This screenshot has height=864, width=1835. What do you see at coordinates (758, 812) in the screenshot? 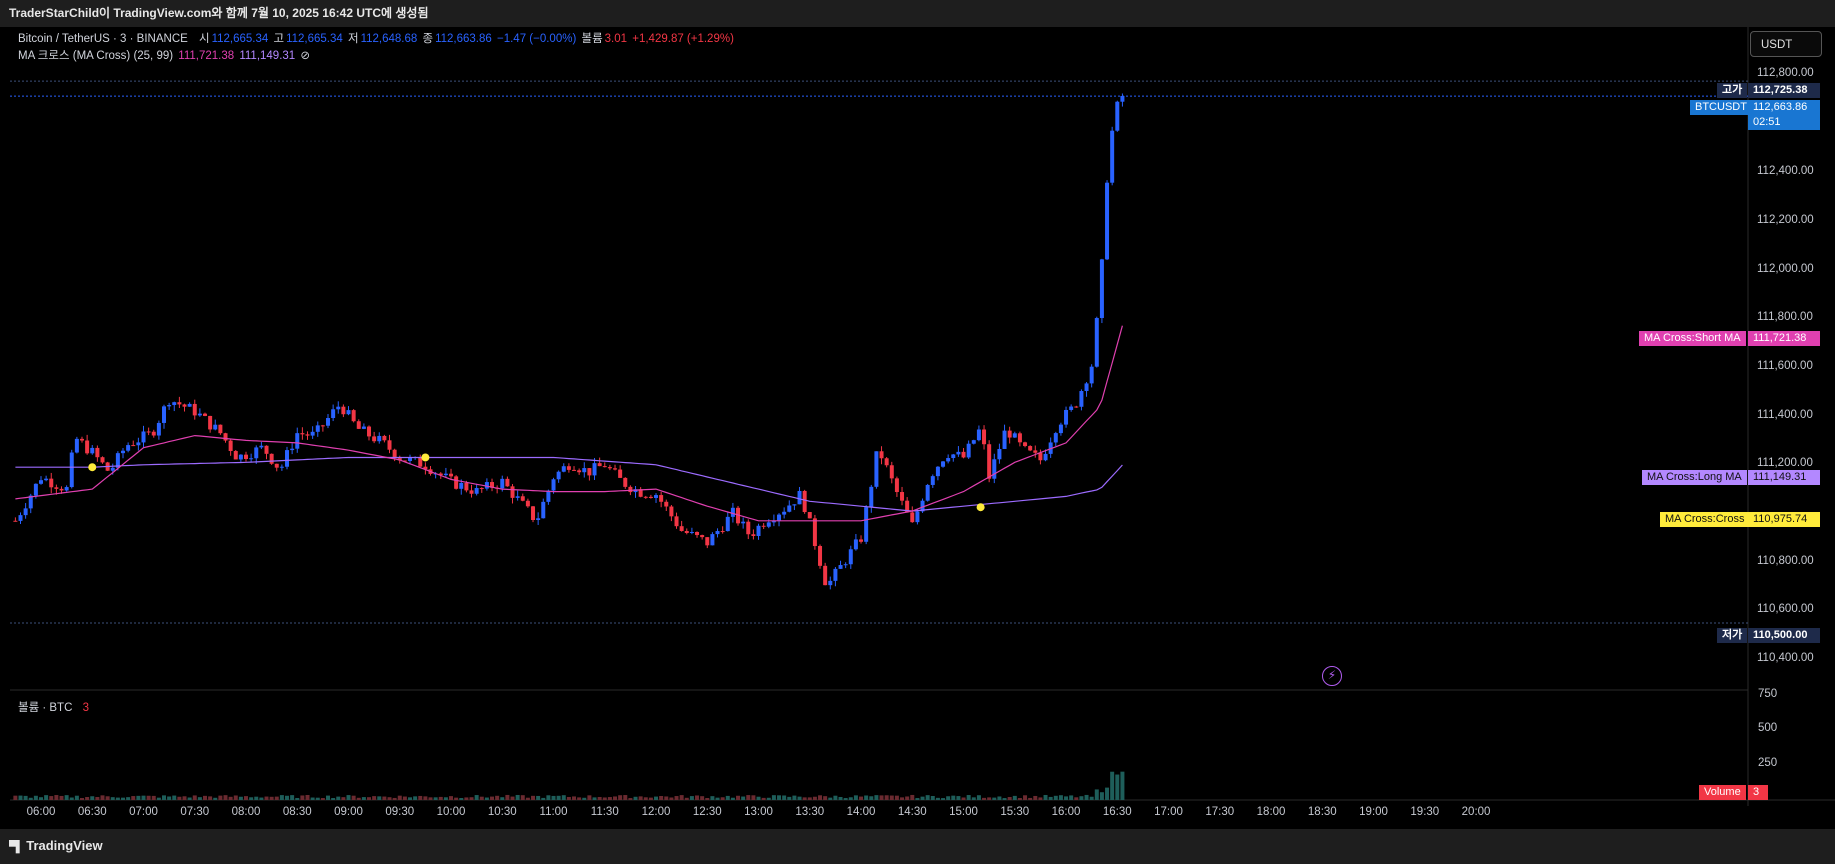
I see `time-axis-label: 13:00` at bounding box center [758, 812].